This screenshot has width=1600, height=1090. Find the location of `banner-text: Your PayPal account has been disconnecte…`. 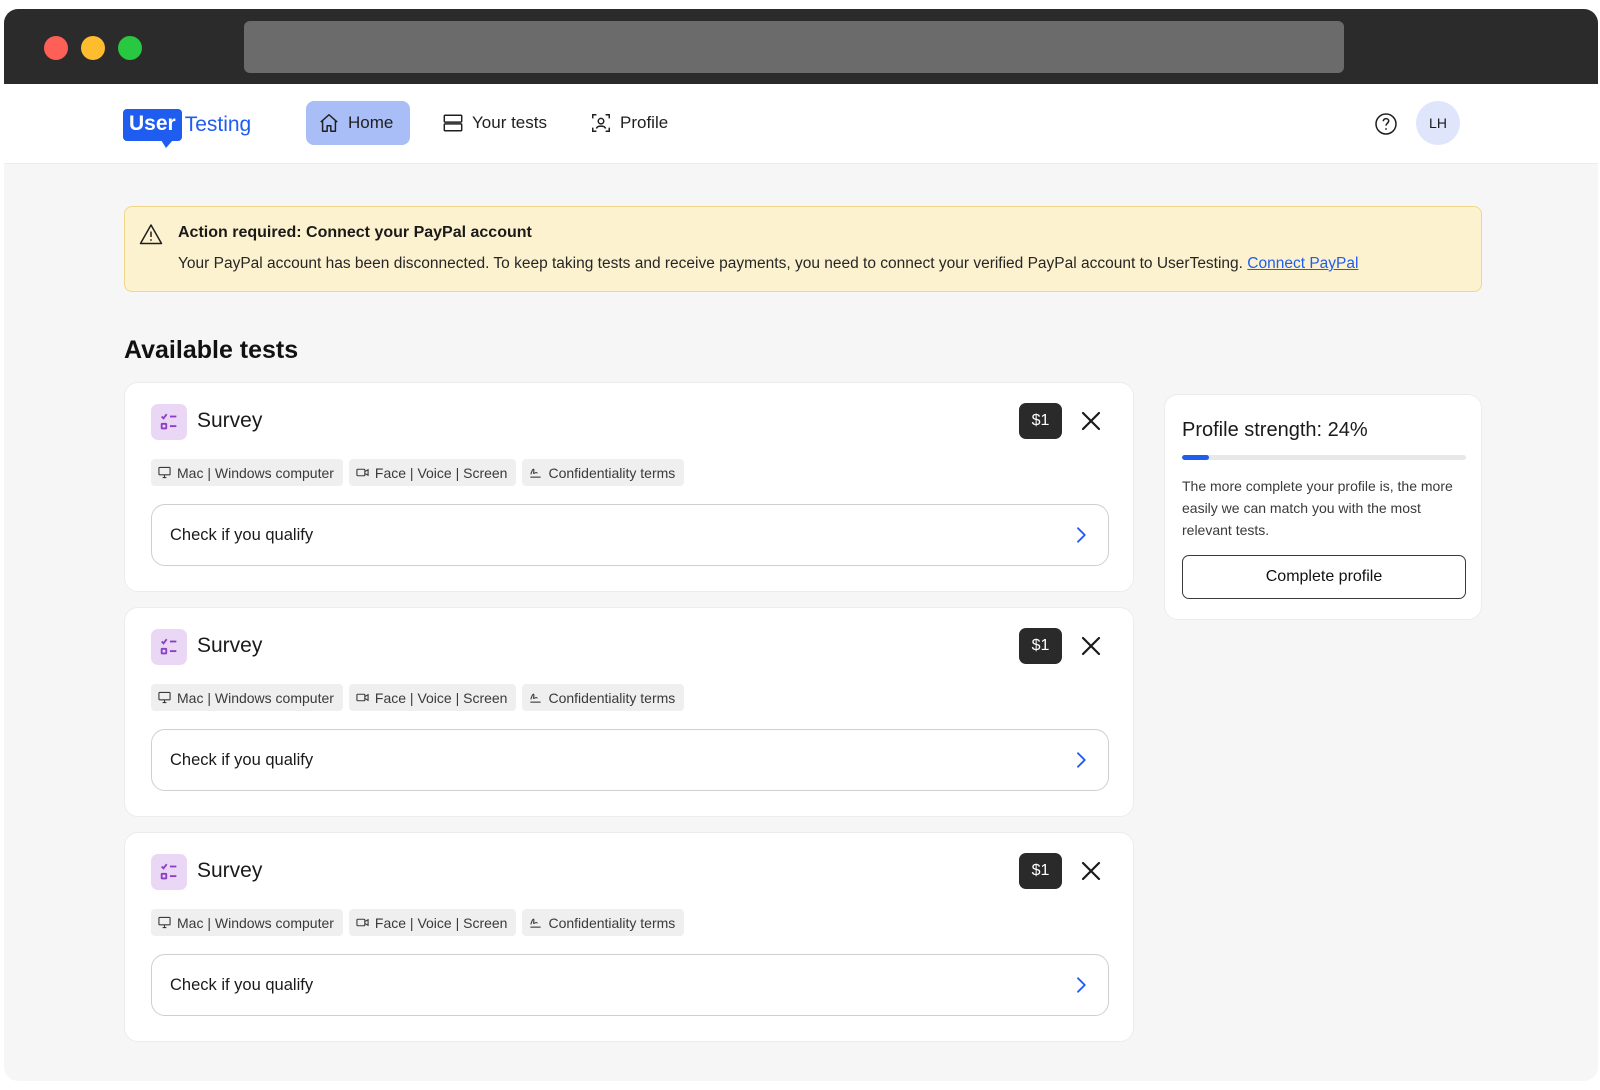

banner-text: Your PayPal account has been disconnecte… is located at coordinates (768, 264).